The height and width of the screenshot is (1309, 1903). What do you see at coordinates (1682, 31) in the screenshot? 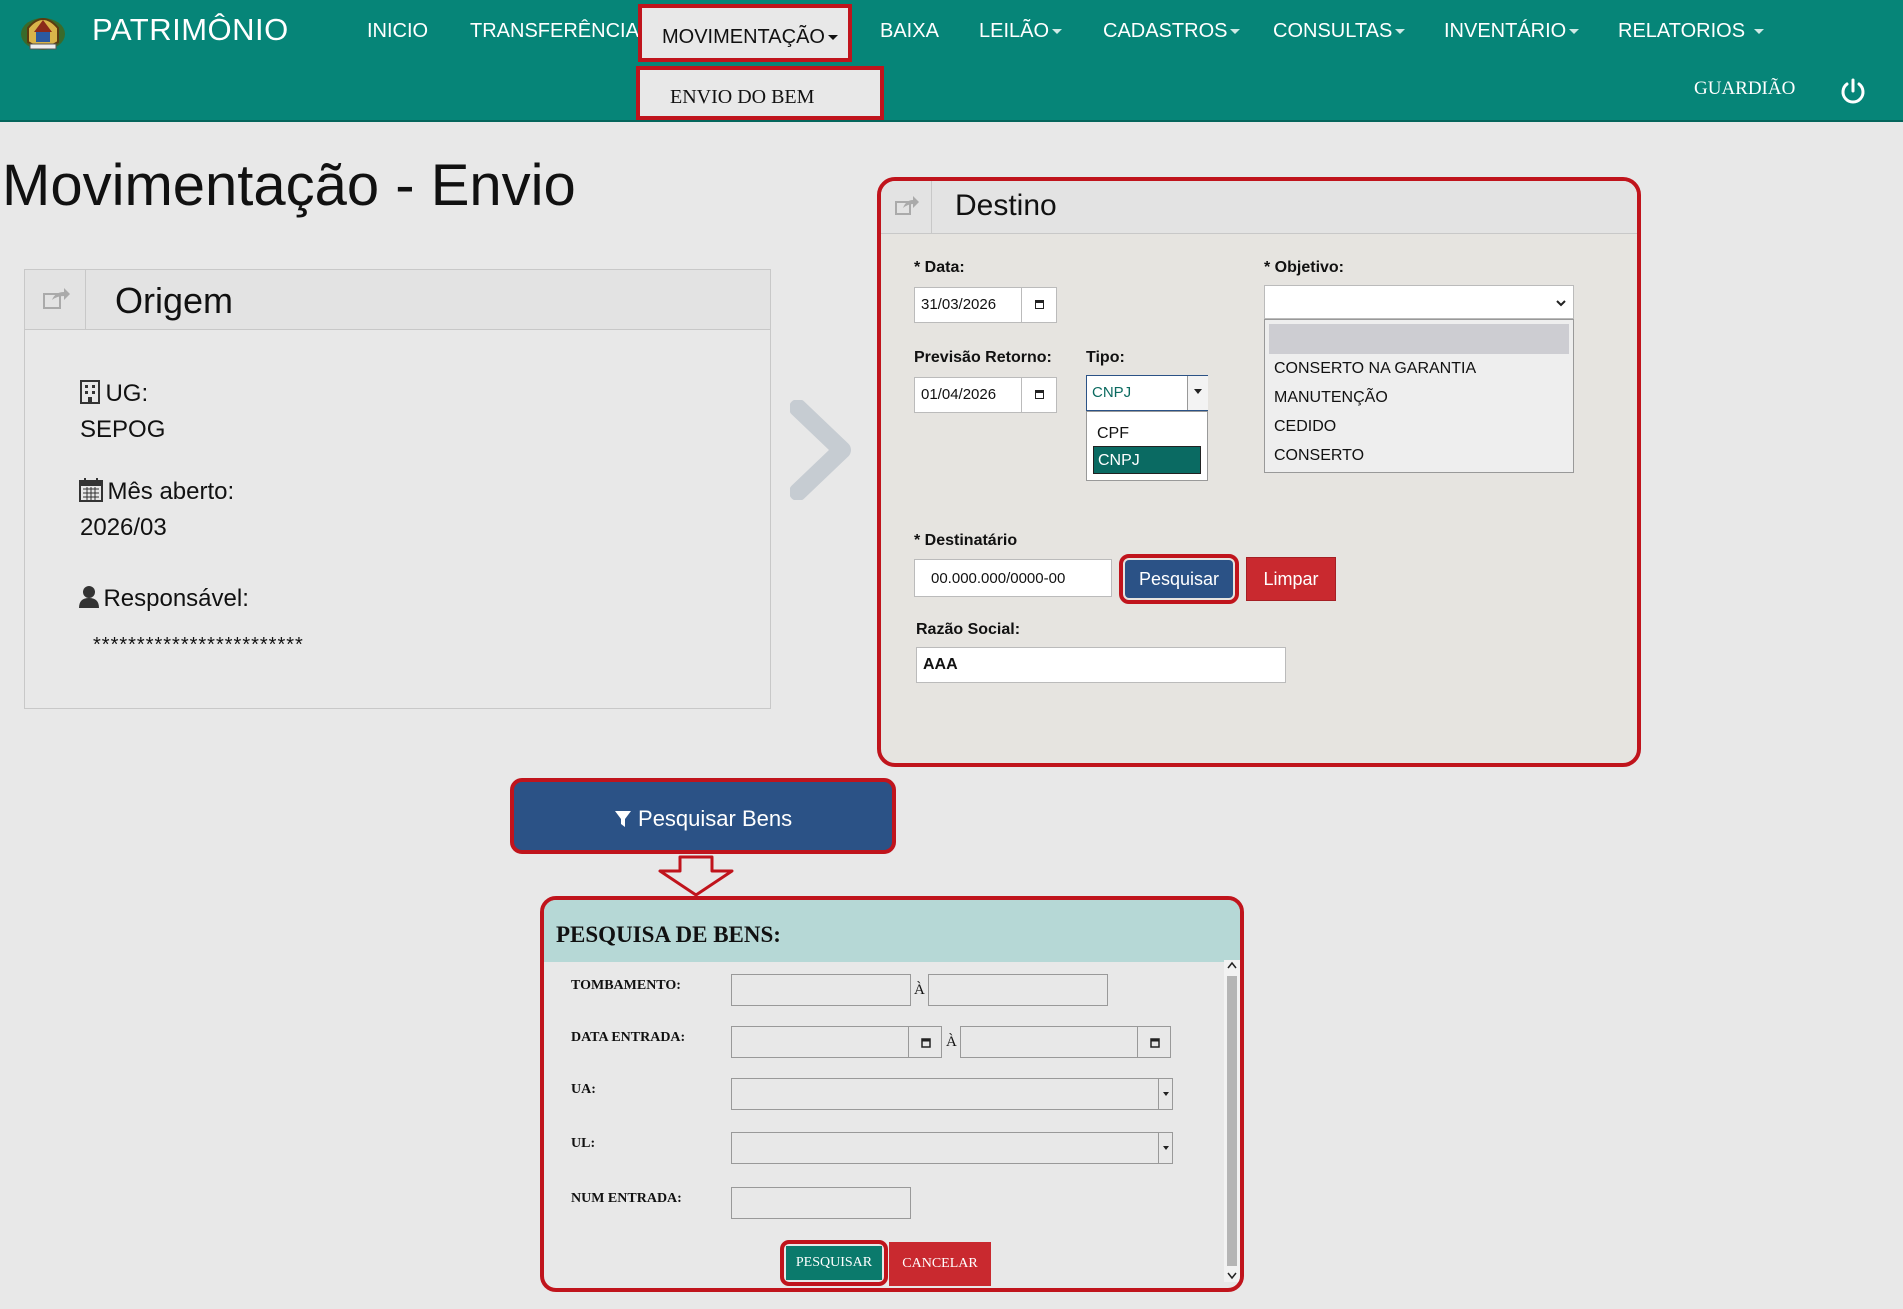
I see `nav-relatorios-label: RELATORIOS` at bounding box center [1682, 31].